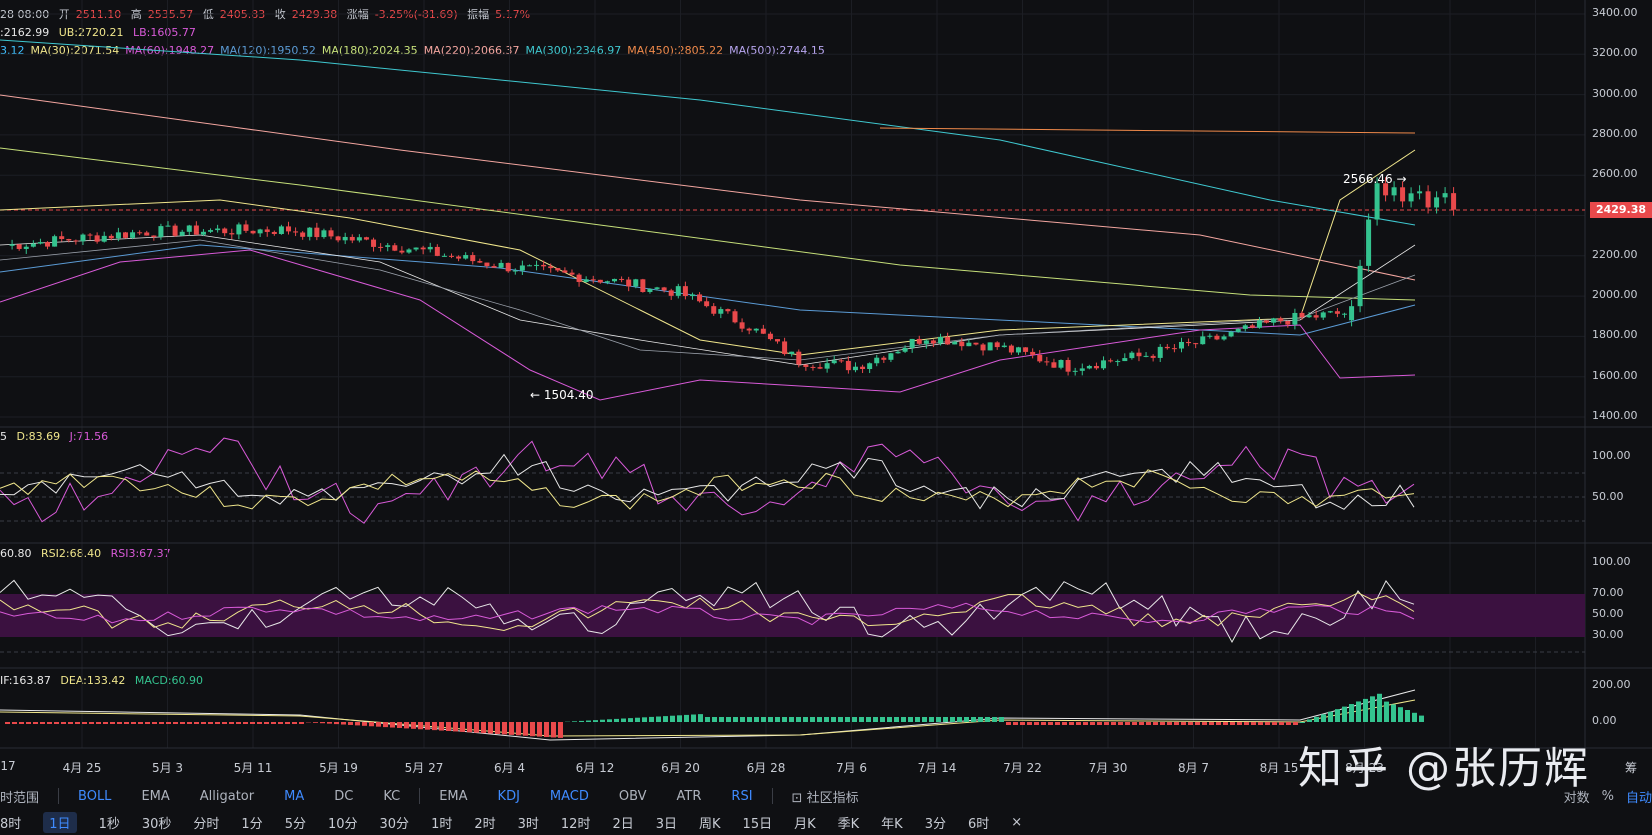  I want to click on timeframe-12: 12时, so click(576, 822).